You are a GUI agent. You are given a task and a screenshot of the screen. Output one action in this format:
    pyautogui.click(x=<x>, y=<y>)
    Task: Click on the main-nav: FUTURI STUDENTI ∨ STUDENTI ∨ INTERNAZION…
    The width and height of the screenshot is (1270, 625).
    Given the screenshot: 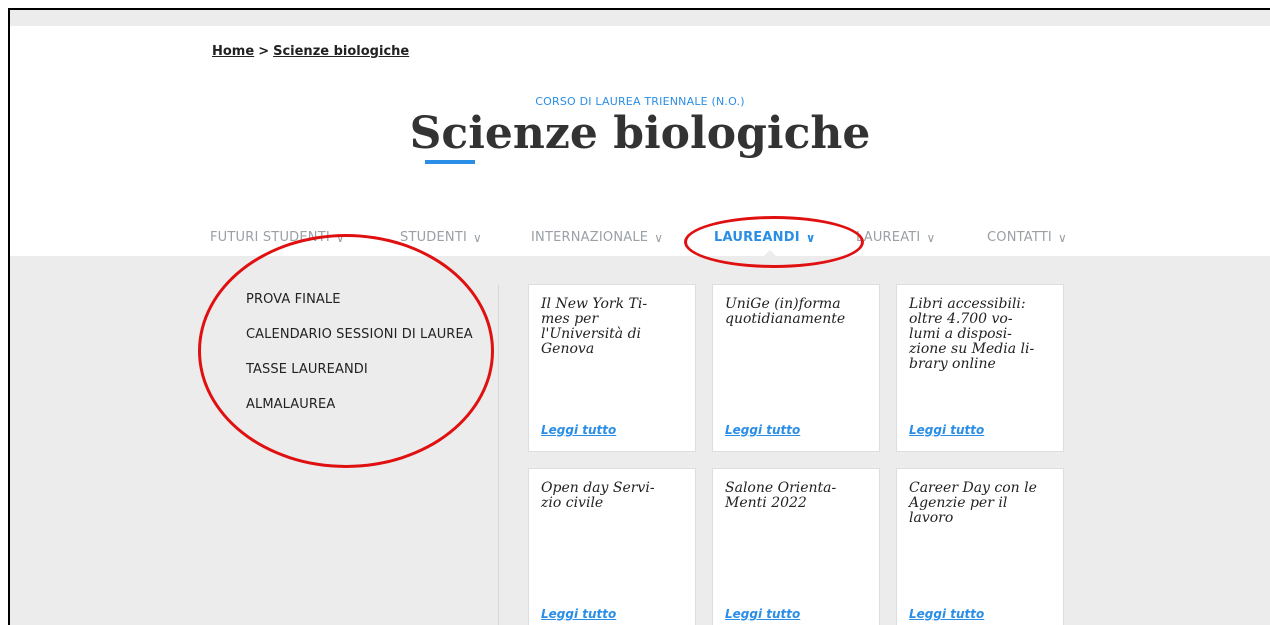 What is the action you would take?
    pyautogui.click(x=640, y=235)
    